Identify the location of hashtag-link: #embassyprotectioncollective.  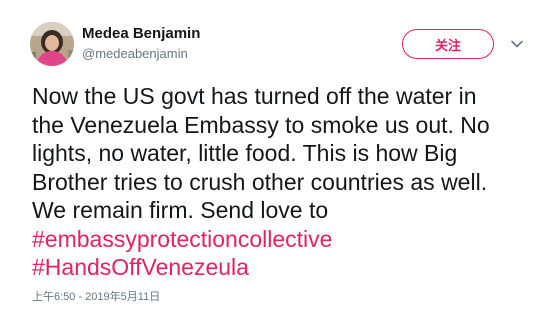
(182, 239).